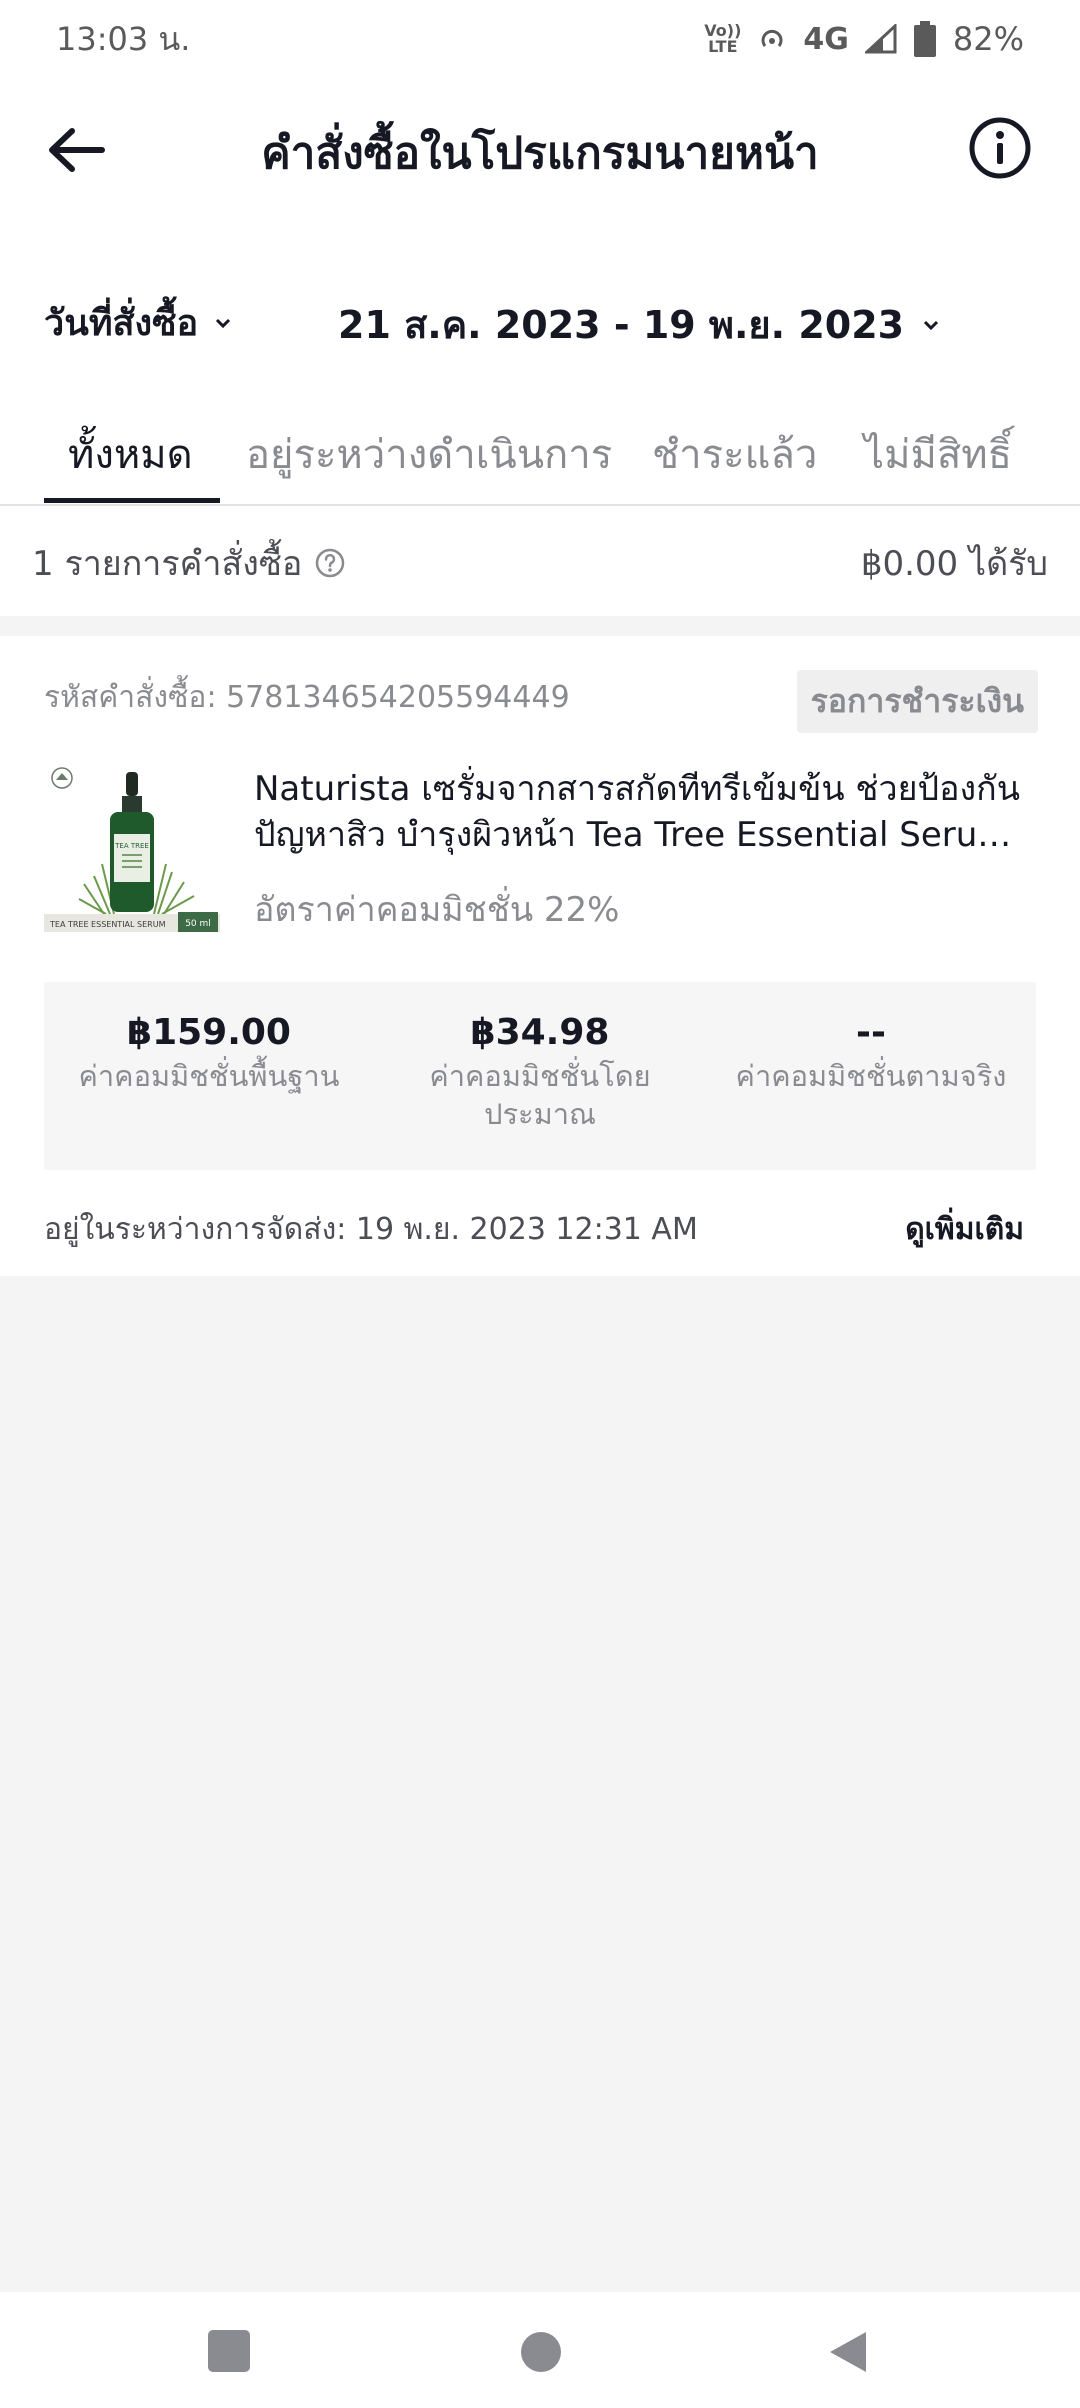 The height and width of the screenshot is (2408, 1080). Describe the element at coordinates (209, 1032) in the screenshot. I see `stat-value: ฿159.00` at that location.